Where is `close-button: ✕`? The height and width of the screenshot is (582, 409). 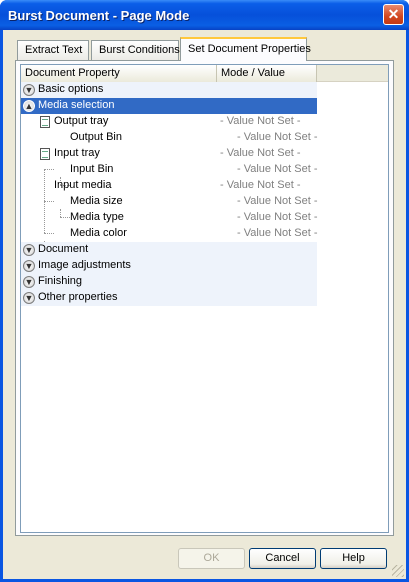 close-button: ✕ is located at coordinates (393, 14).